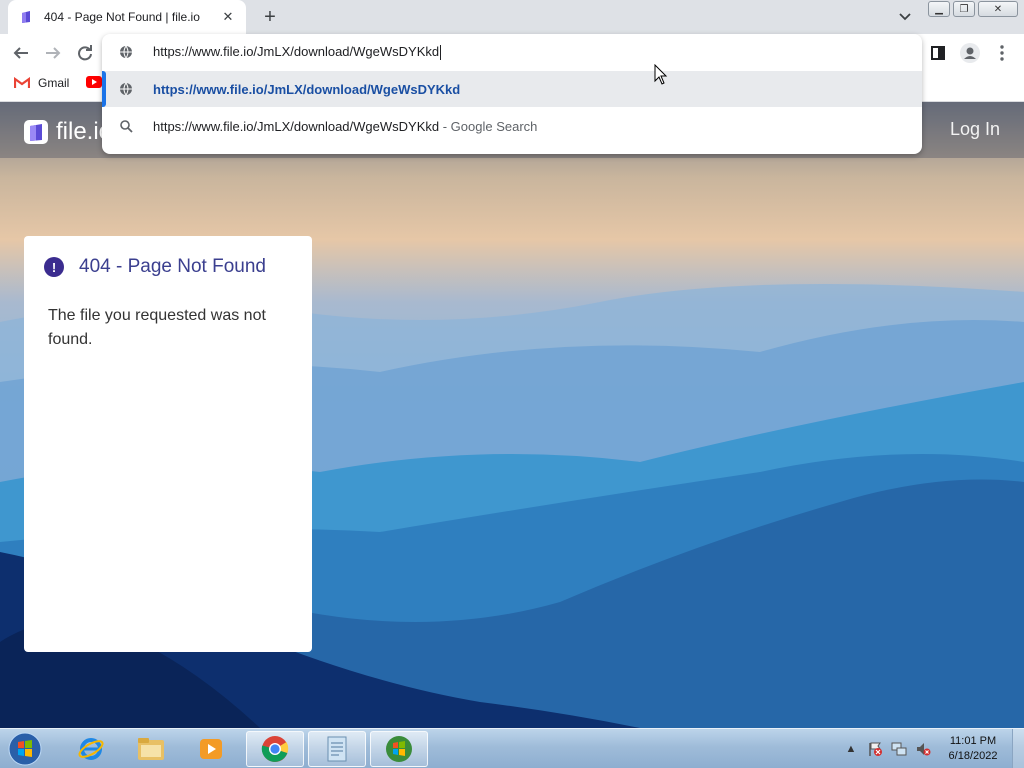 The width and height of the screenshot is (1024, 768). I want to click on profile-avatar-icon, so click(970, 53).